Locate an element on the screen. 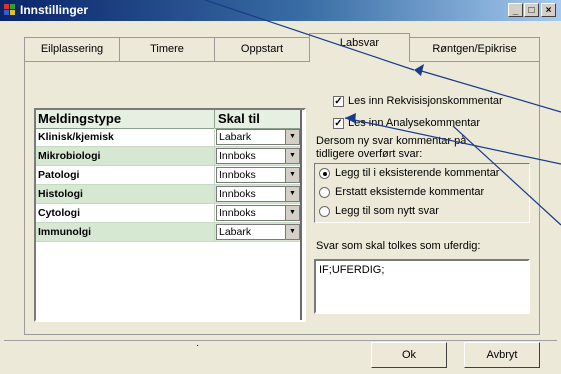 The height and width of the screenshot is (374, 561). row-type: Patologi is located at coordinates (59, 175).